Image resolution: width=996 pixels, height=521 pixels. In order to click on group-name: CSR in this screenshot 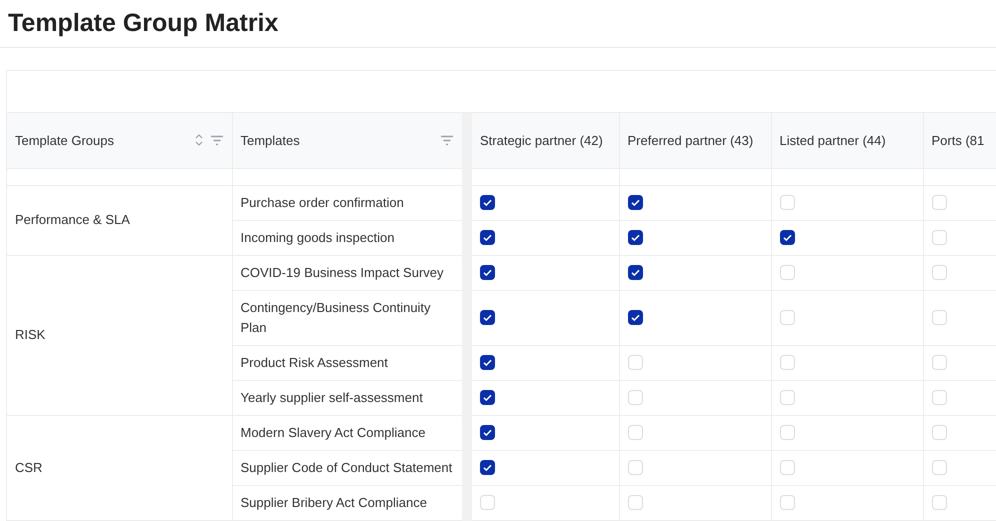, I will do `click(28, 467)`.